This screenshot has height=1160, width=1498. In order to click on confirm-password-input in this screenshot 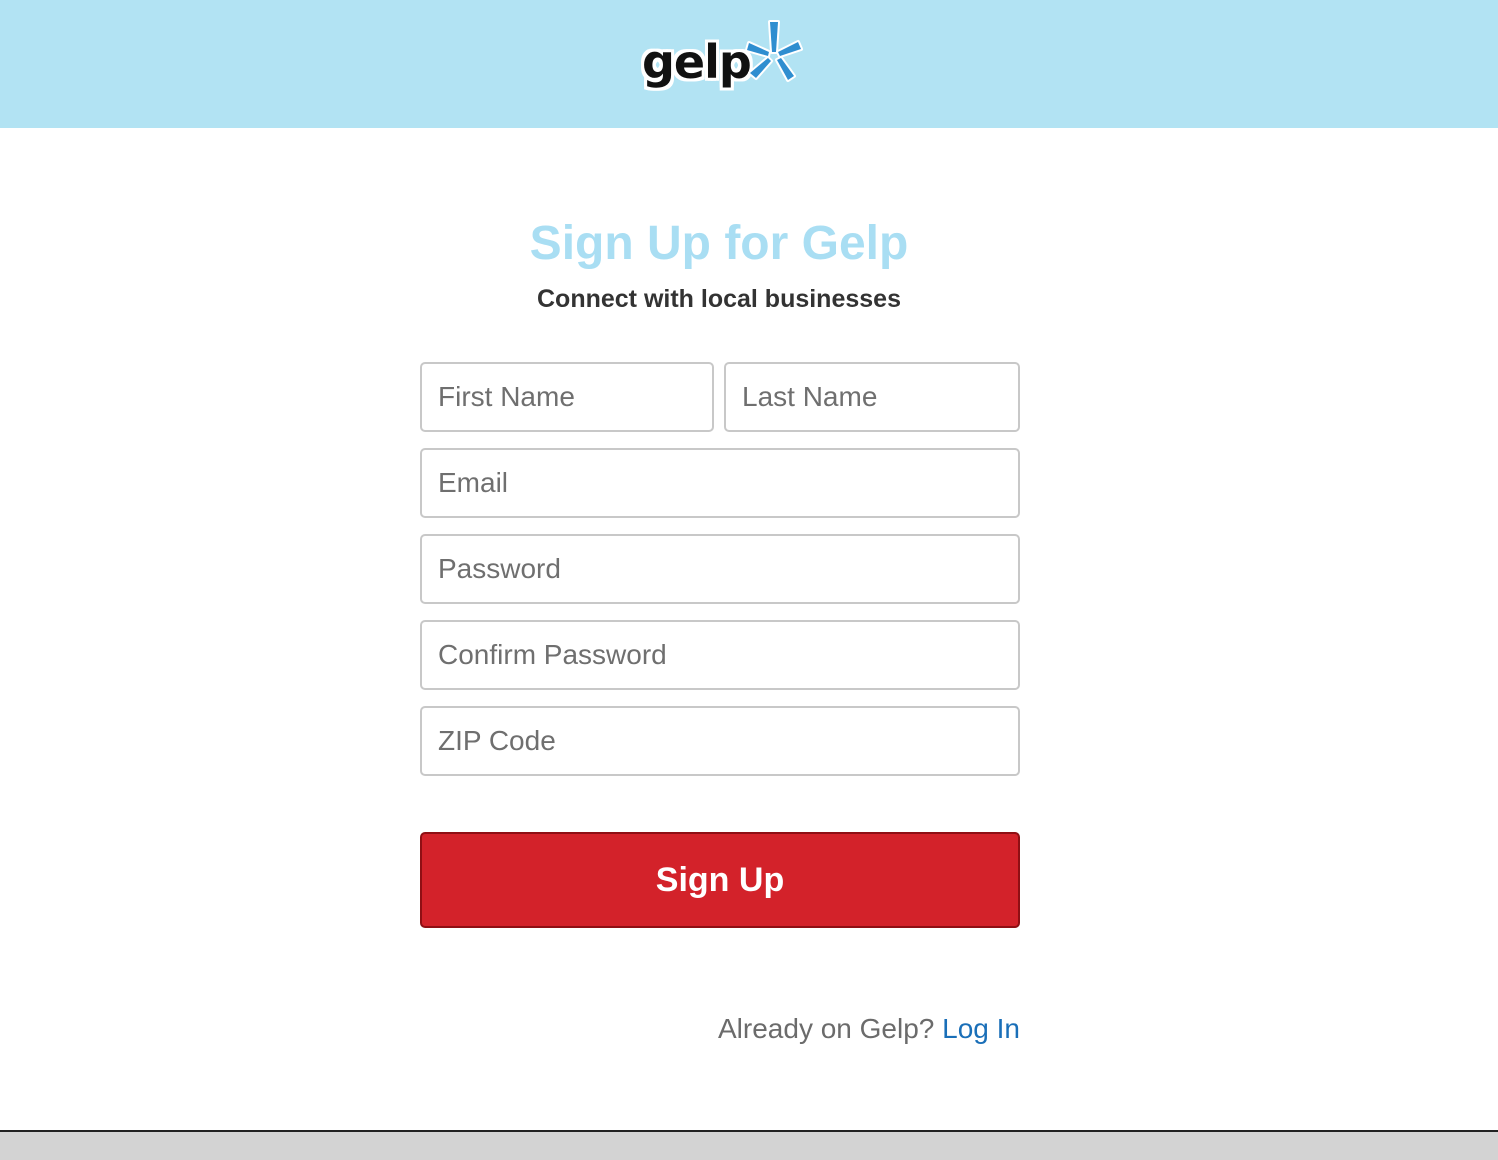, I will do `click(720, 655)`.